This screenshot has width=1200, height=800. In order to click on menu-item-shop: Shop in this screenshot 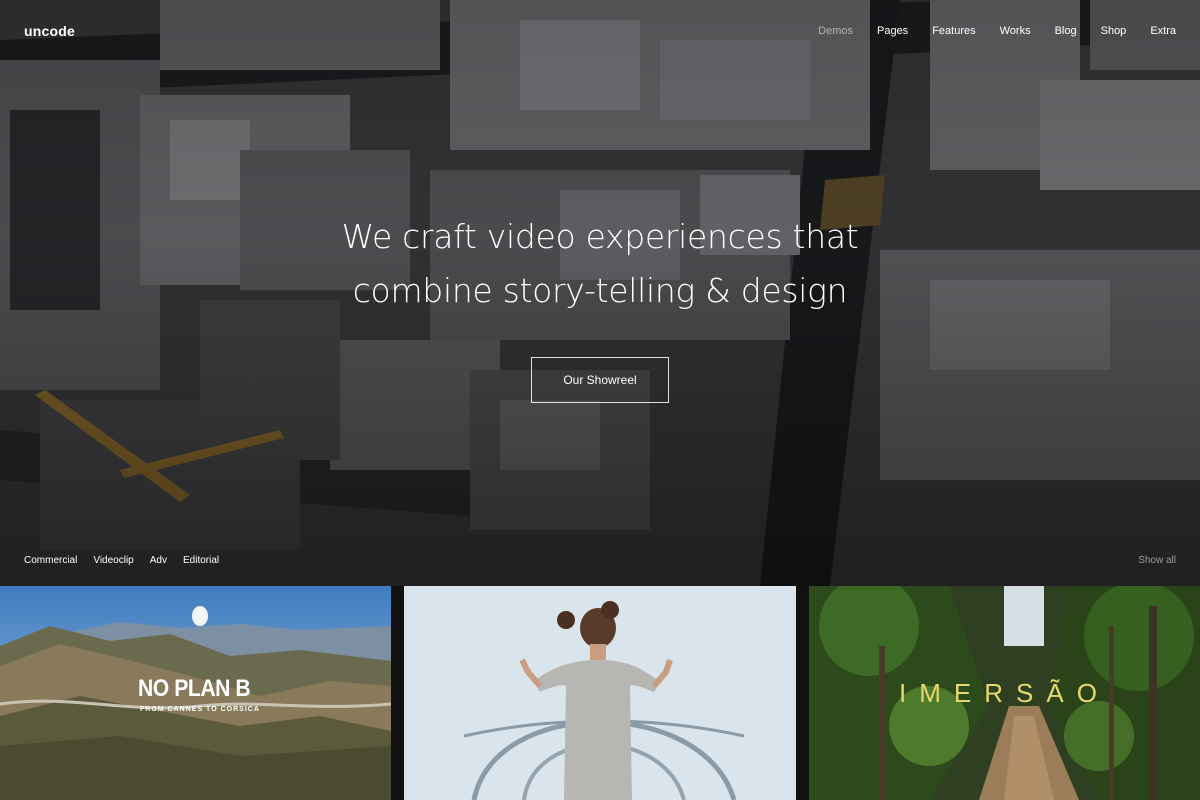, I will do `click(1114, 31)`.